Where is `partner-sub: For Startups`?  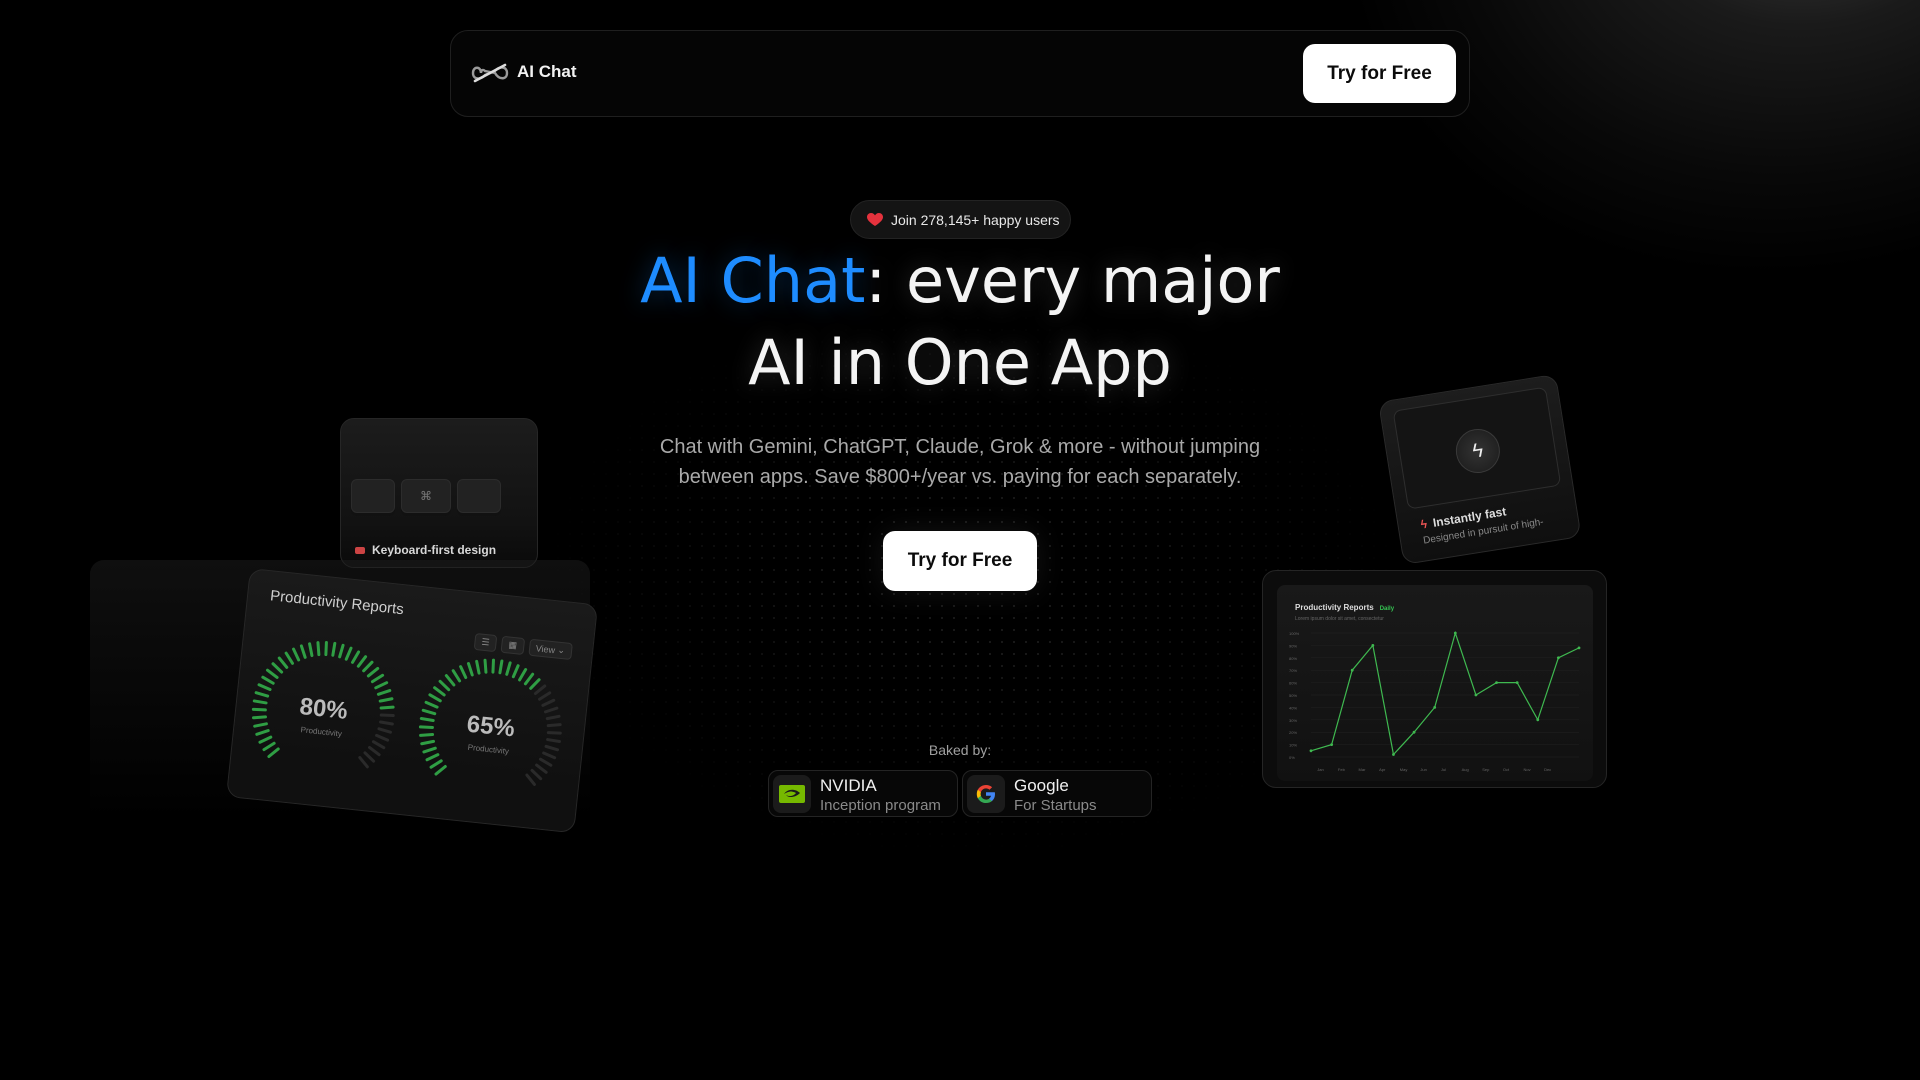 partner-sub: For Startups is located at coordinates (1055, 805).